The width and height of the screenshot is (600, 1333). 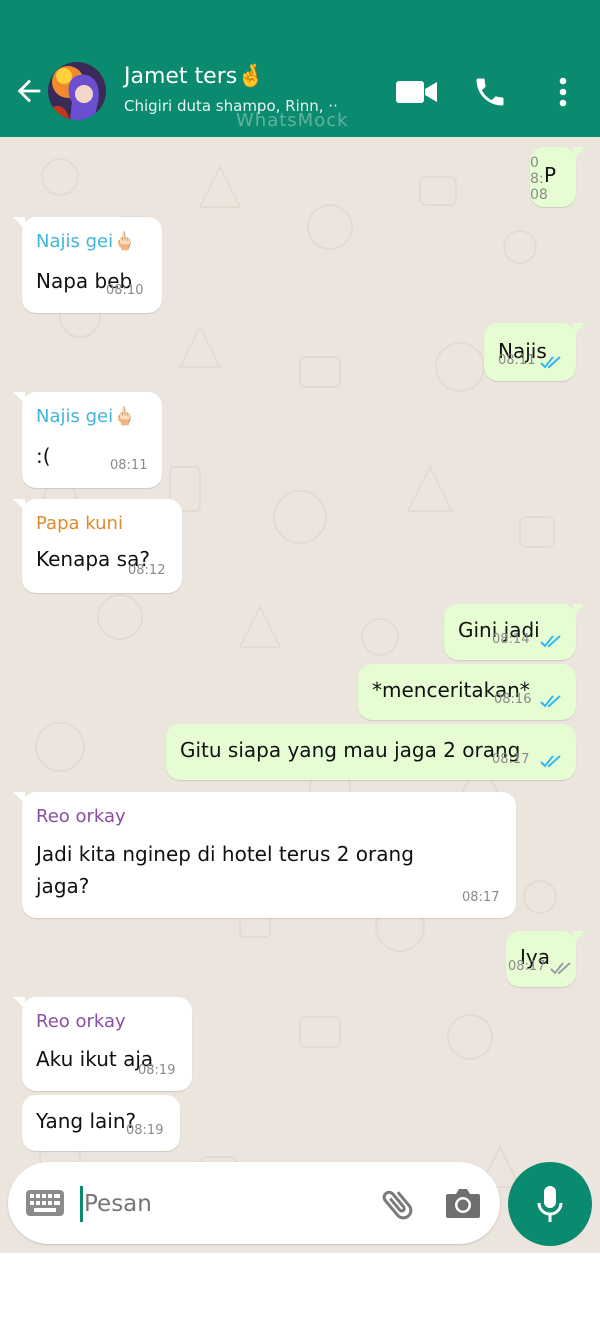 I want to click on mic-button, so click(x=550, y=1204).